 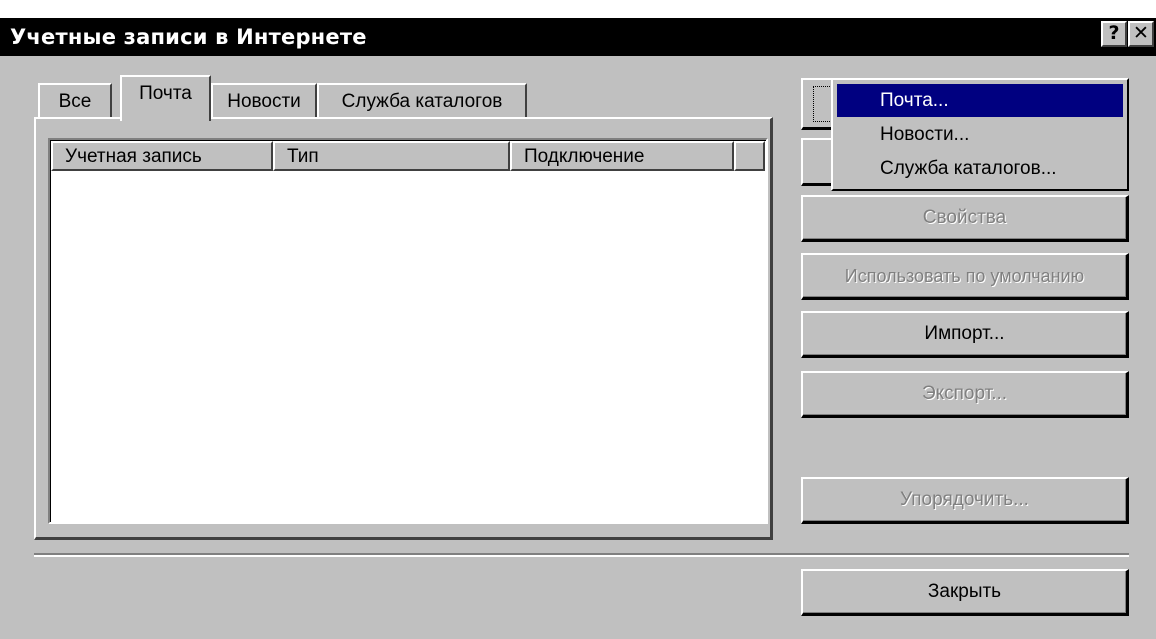 I want to click on column-header-connection: Подключение, so click(x=622, y=156).